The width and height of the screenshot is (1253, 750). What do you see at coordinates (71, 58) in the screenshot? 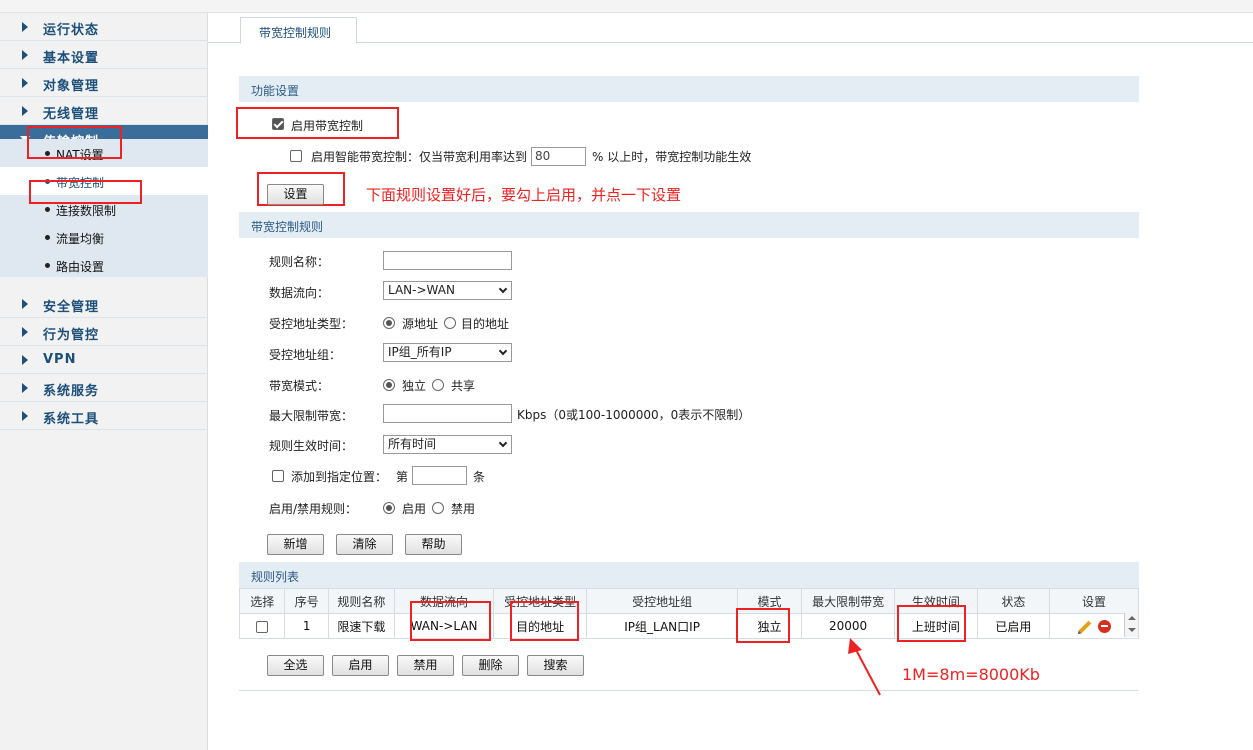
I see `sidebar-item-label: 基本设置` at bounding box center [71, 58].